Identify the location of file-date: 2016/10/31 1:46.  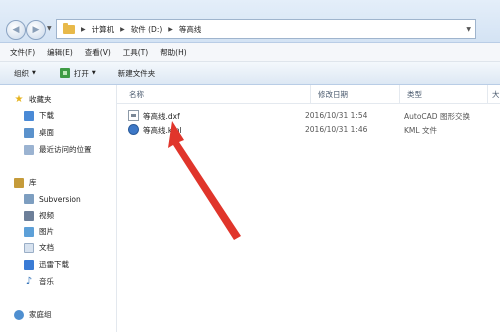
(336, 129).